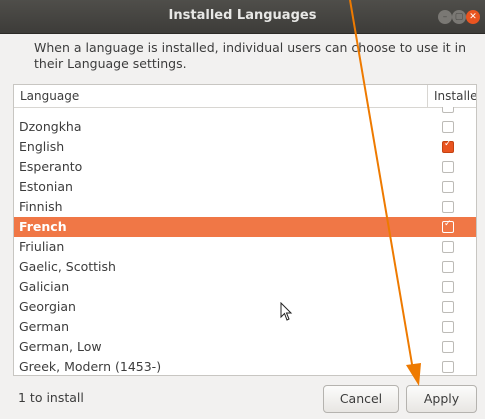 This screenshot has height=419, width=485. Describe the element at coordinates (245, 287) in the screenshot. I see `table-row: Galician` at that location.